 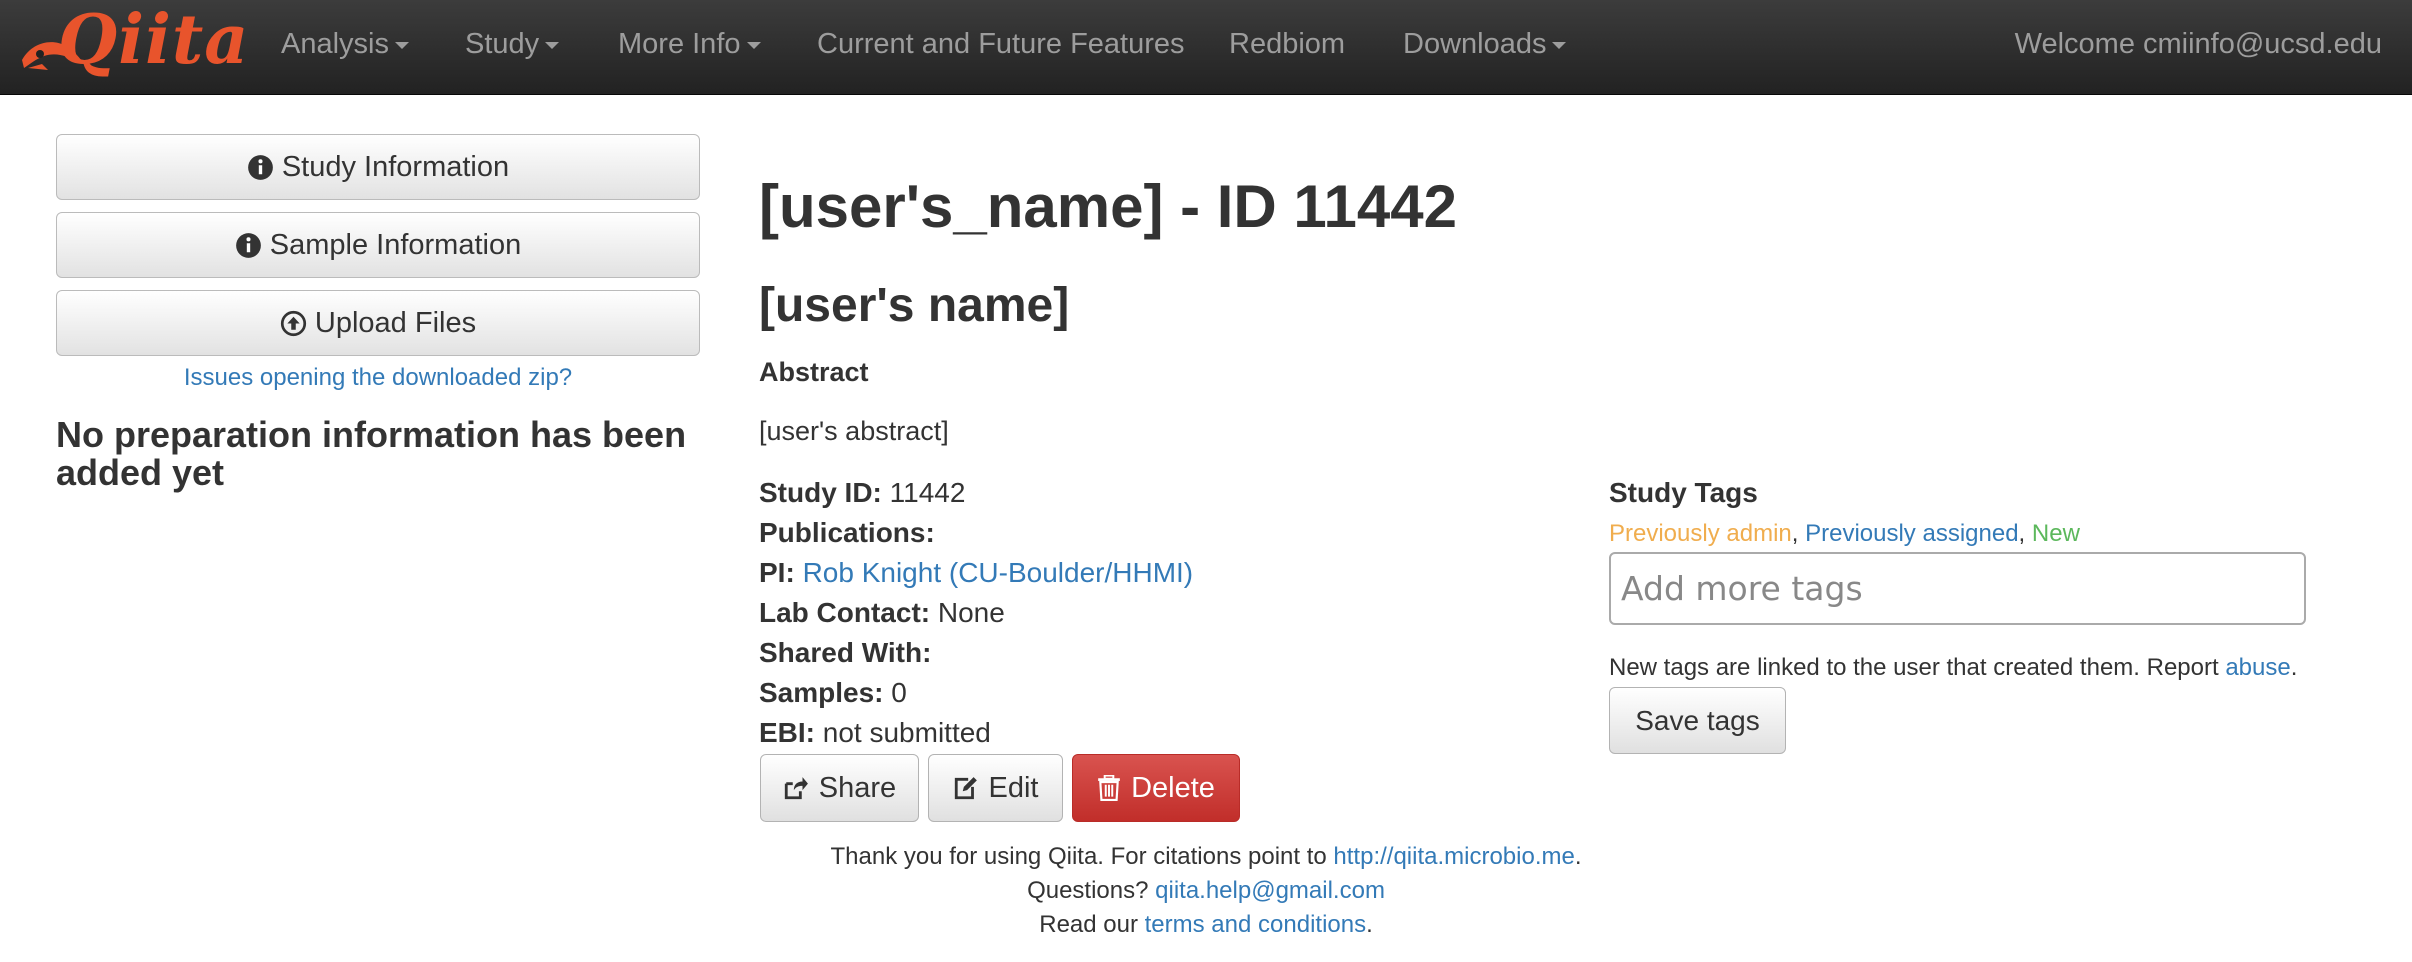 What do you see at coordinates (1255, 924) in the screenshot?
I see `footer-terms-link: terms and conditions` at bounding box center [1255, 924].